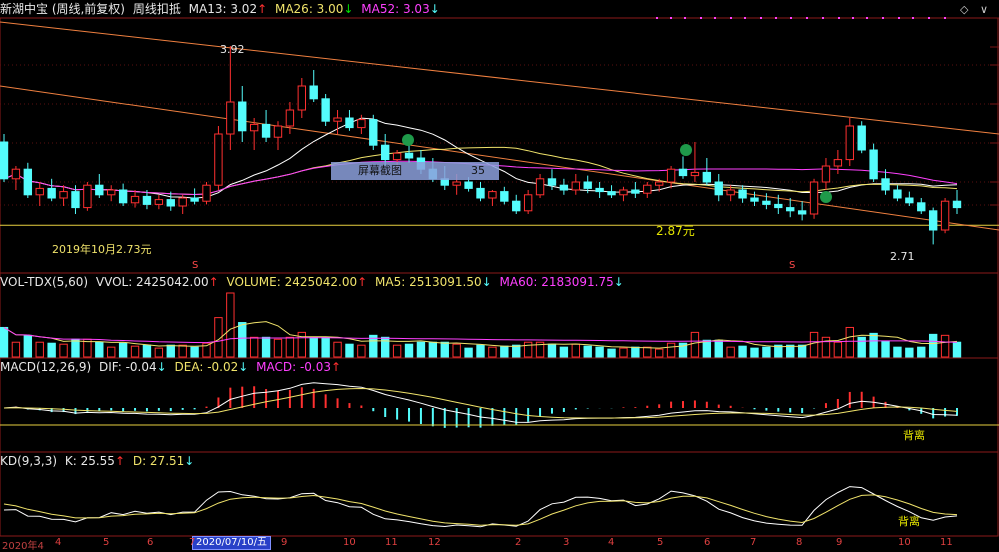 This screenshot has height=552, width=999. What do you see at coordinates (294, 367) in the screenshot?
I see `macd-value-label: MACD: -0.03` at bounding box center [294, 367].